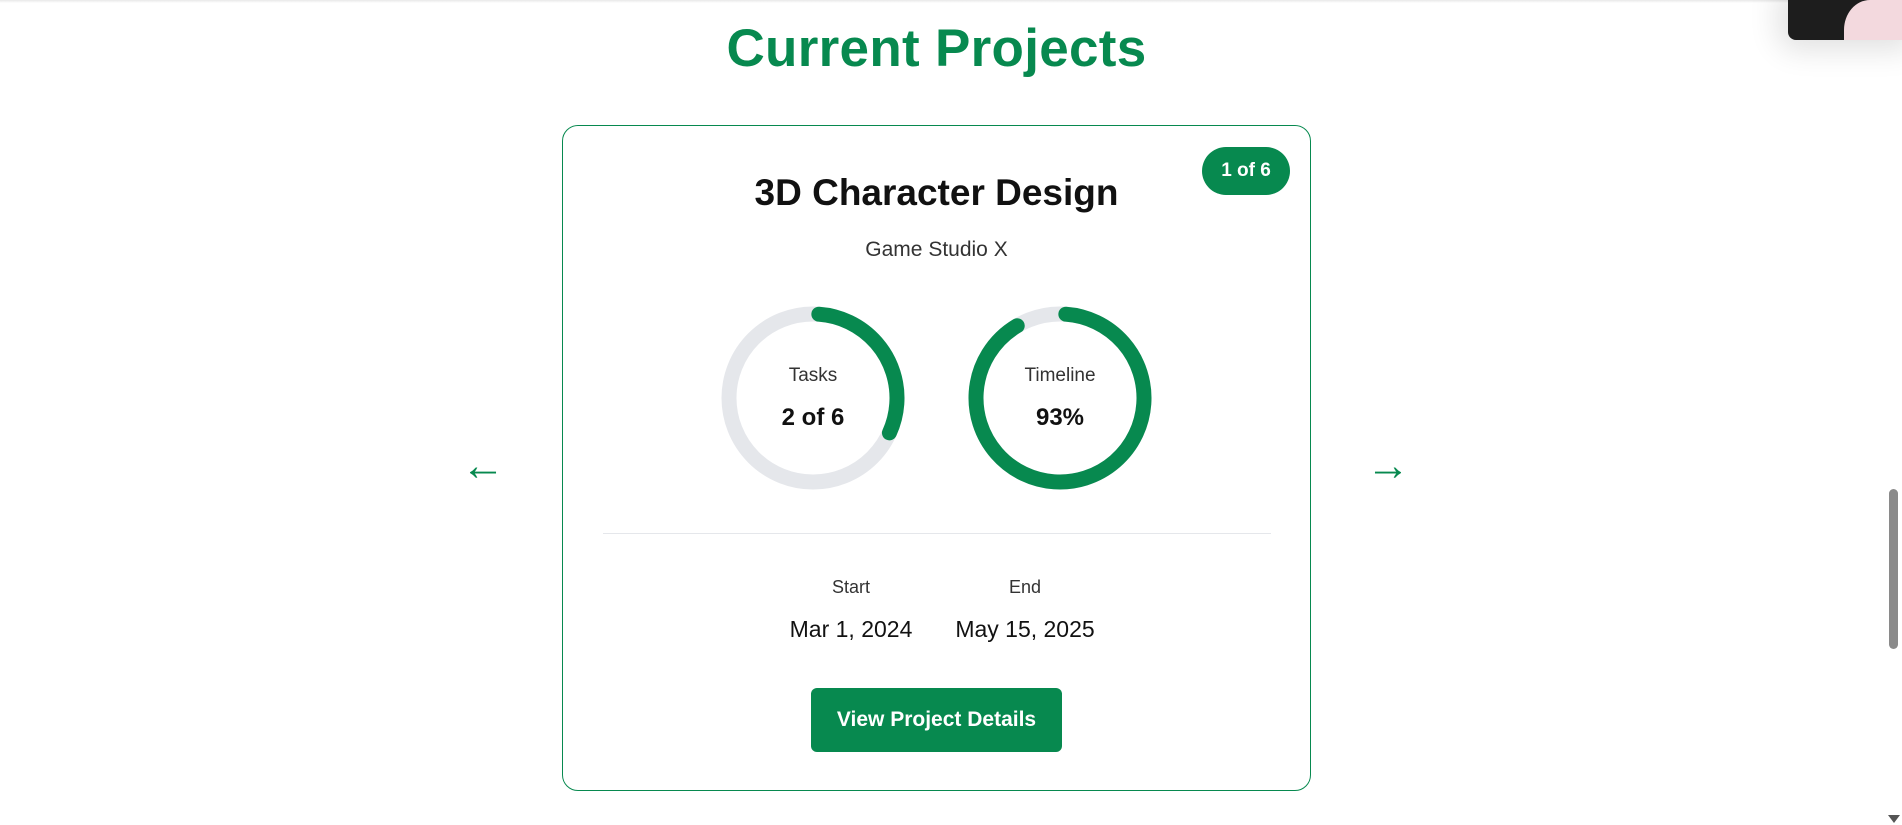 This screenshot has height=825, width=1902. What do you see at coordinates (851, 610) in the screenshot?
I see `start-date: Start Mar 1, 2024` at bounding box center [851, 610].